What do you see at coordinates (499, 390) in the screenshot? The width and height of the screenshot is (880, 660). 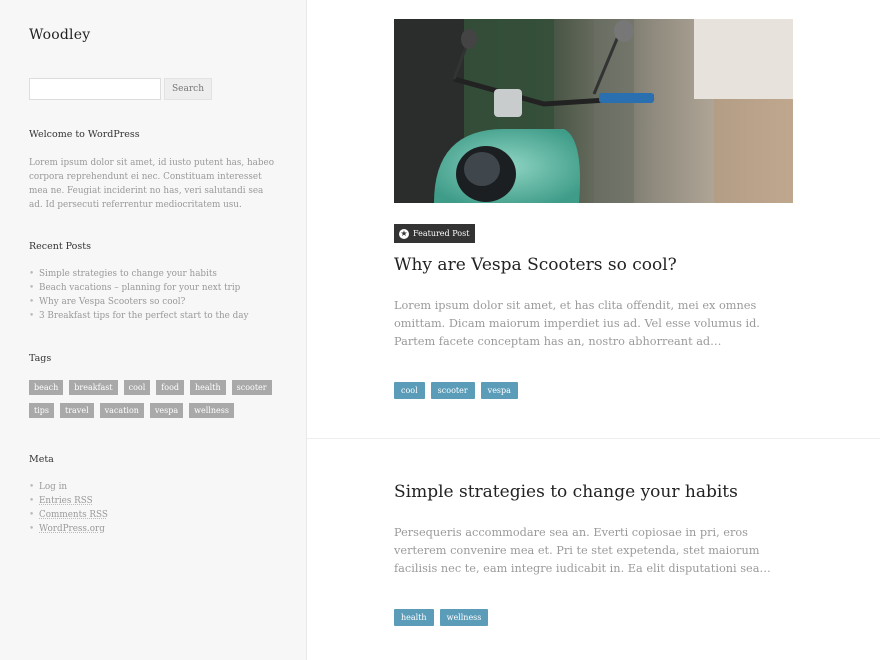 I see `post-tag-link: vespa` at bounding box center [499, 390].